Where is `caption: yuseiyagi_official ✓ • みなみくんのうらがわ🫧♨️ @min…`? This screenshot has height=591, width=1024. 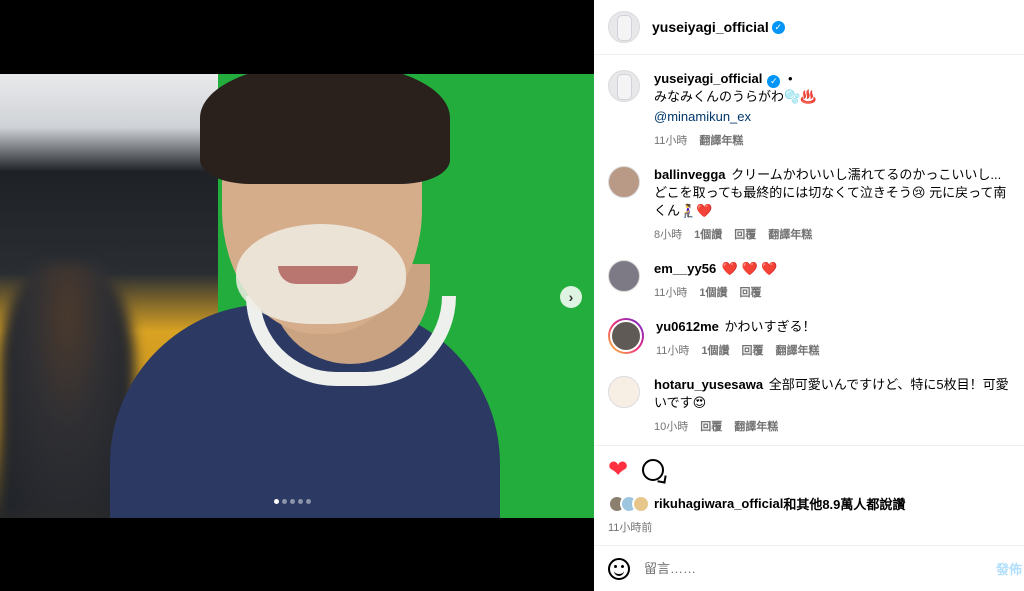 caption: yuseiyagi_official ✓ • みなみくんのうらがわ🫧♨️ @min… is located at coordinates (809, 110).